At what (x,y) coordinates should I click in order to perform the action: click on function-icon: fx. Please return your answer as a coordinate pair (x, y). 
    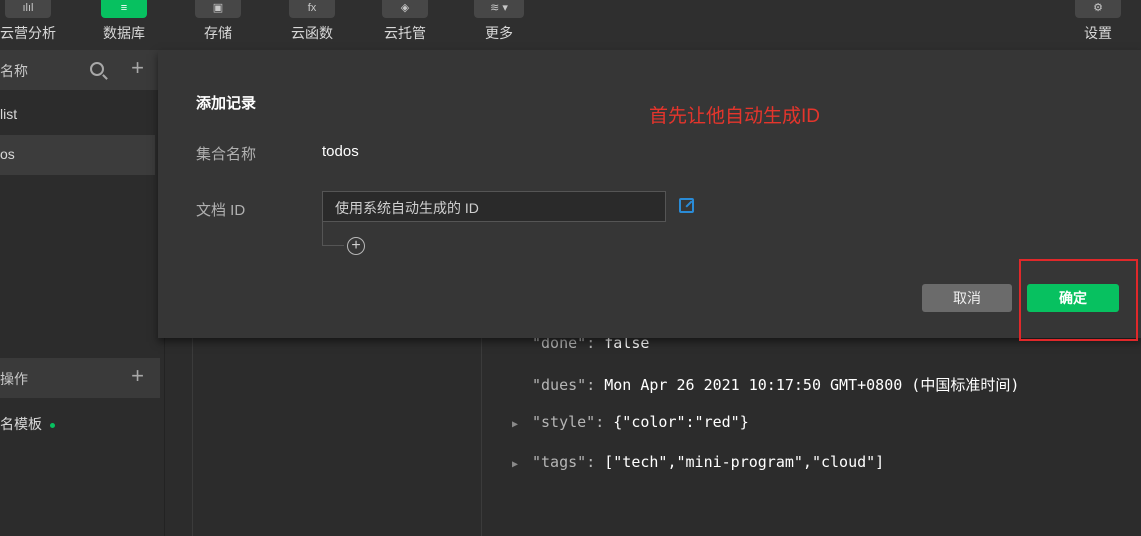
    Looking at the image, I should click on (312, 9).